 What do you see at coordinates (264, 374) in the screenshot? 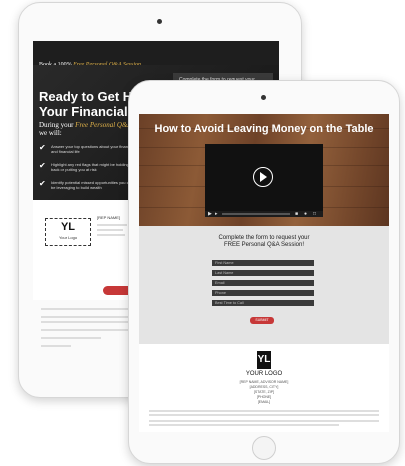
I see `logo-label: YOUR LOGO` at bounding box center [264, 374].